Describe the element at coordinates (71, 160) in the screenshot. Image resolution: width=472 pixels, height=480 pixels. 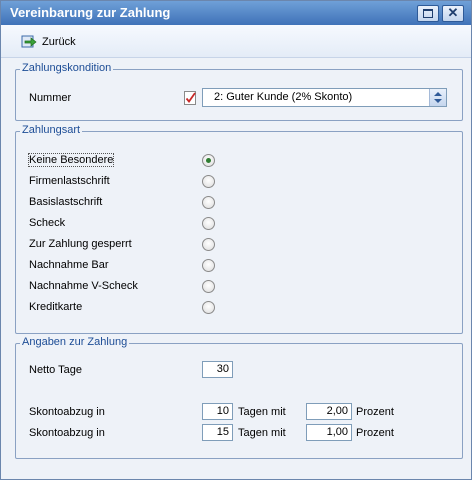
I see `payment-method-label: Keine Besondere` at that location.